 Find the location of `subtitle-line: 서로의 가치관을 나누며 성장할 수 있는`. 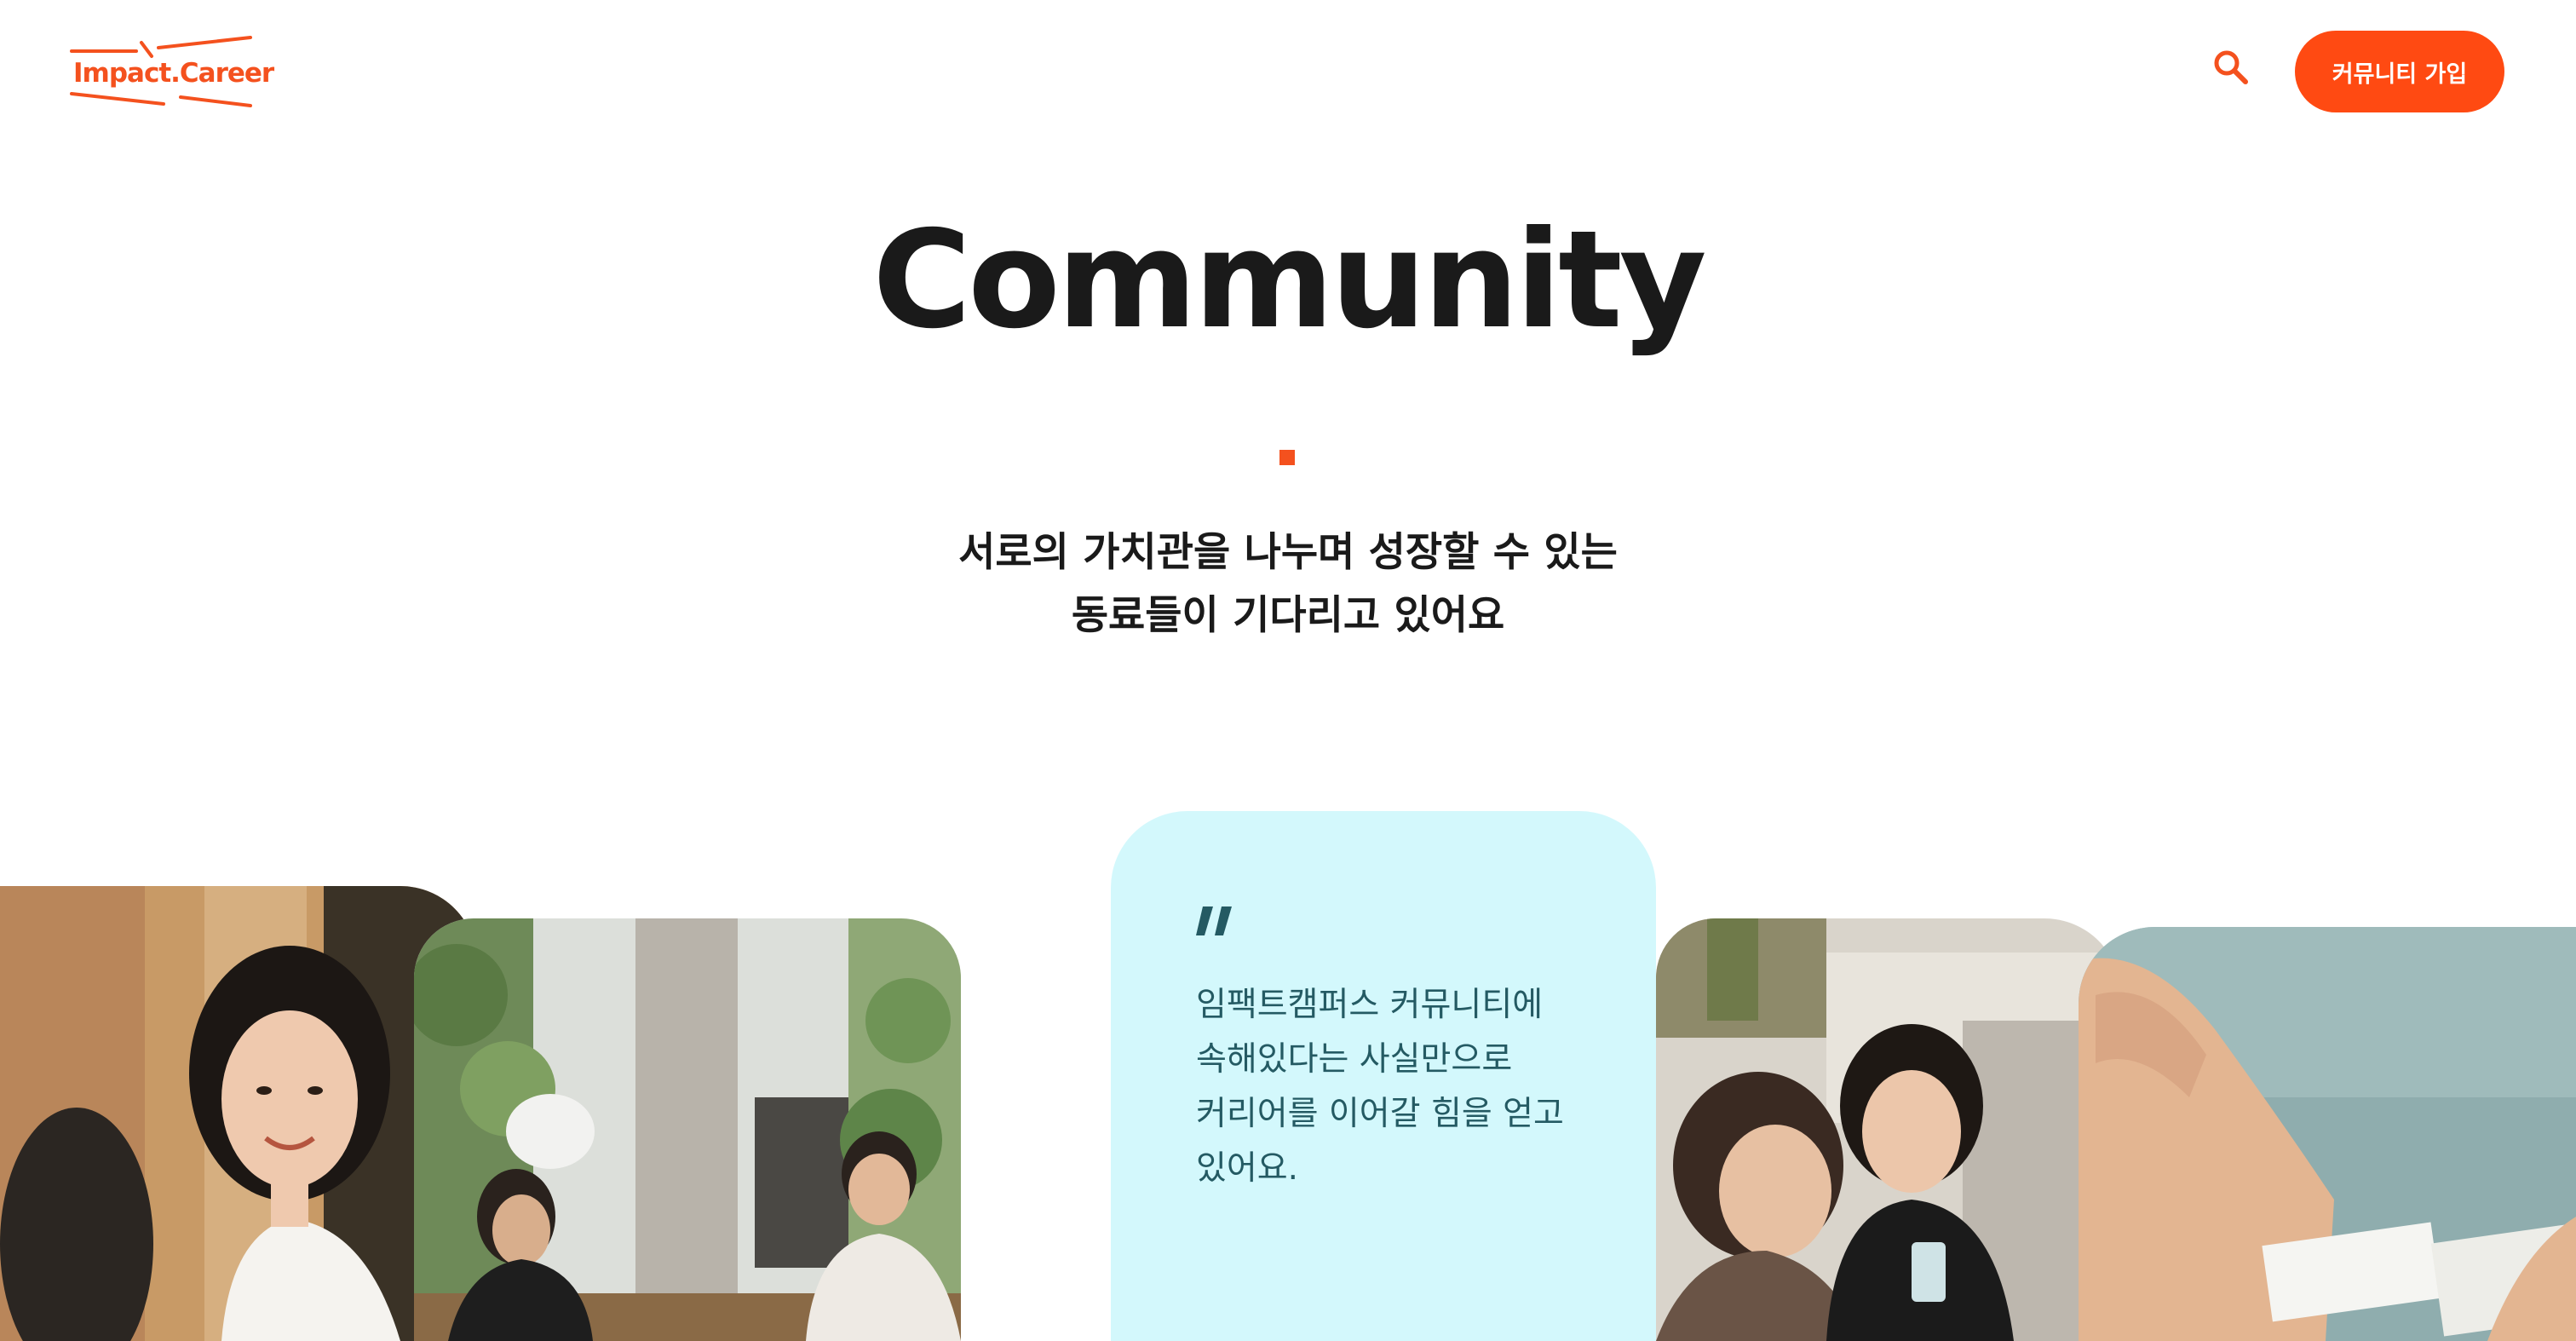

subtitle-line: 서로의 가치관을 나누며 성장할 수 있는 is located at coordinates (1288, 553).